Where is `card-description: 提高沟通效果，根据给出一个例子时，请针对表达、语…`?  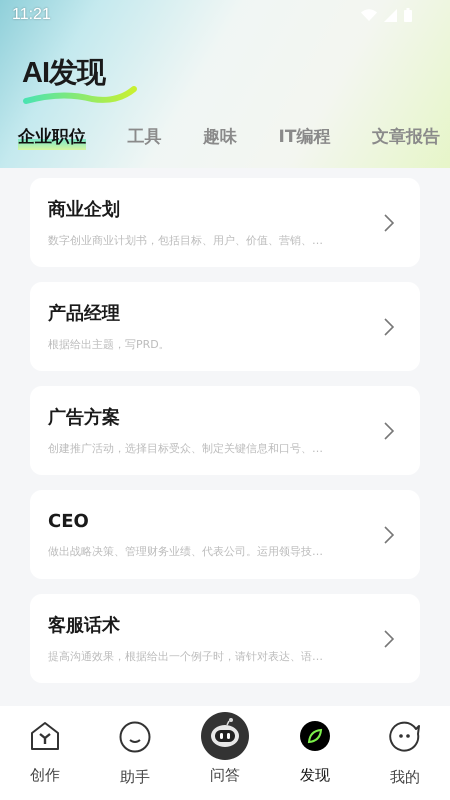
card-description: 提高沟通效果，根据给出一个例子时，请针对表达、语… is located at coordinates (185, 656).